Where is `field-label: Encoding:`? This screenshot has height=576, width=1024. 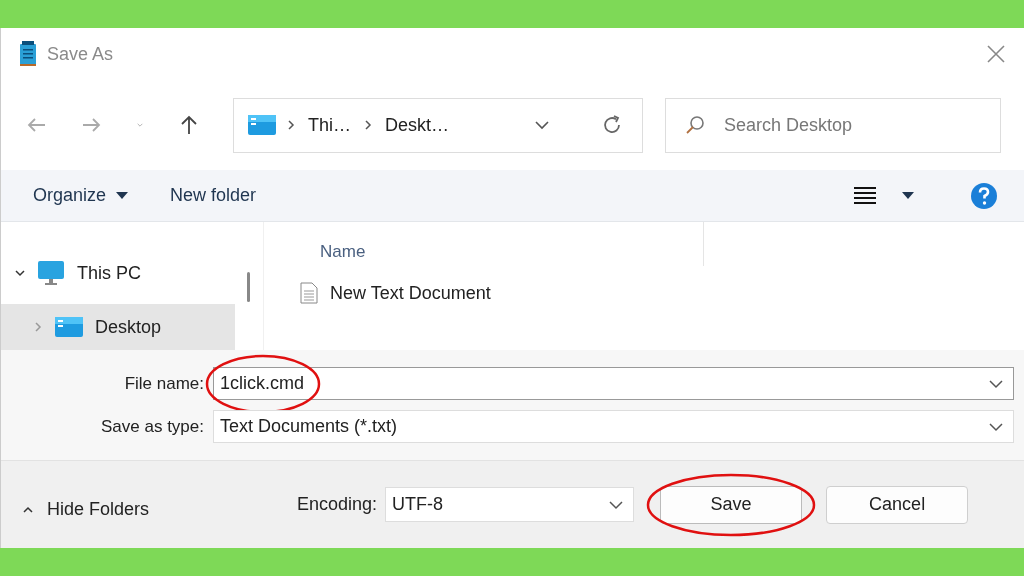
field-label: Encoding: is located at coordinates (337, 504).